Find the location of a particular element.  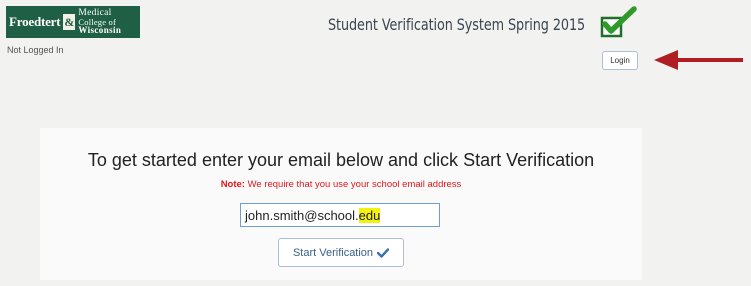

start-verification-button: Start Verification is located at coordinates (341, 252).